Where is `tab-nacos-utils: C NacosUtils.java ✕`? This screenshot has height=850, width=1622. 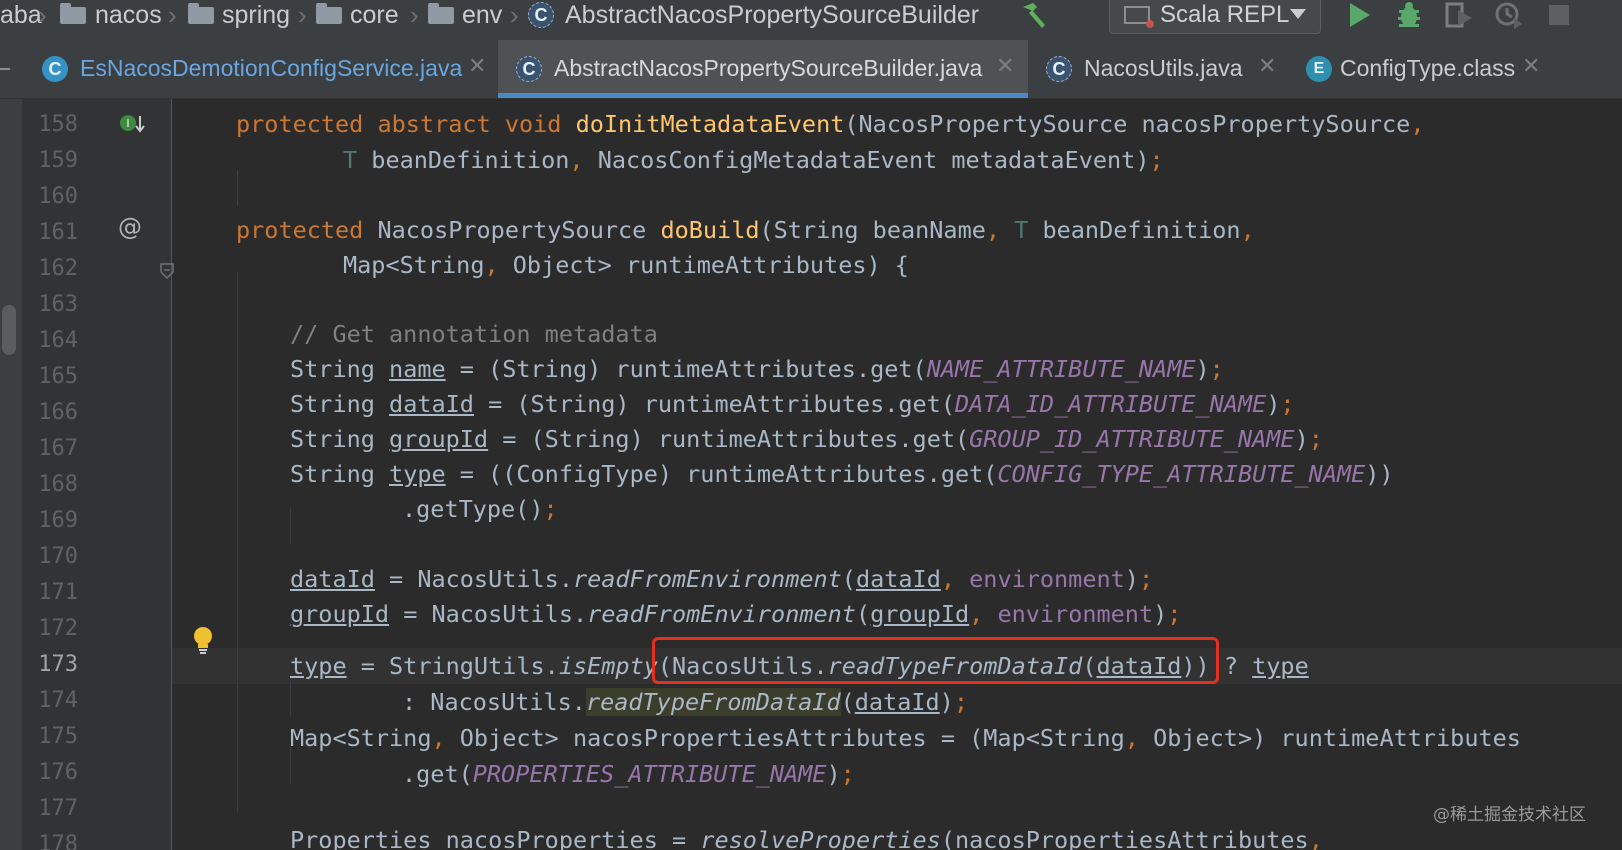 tab-nacos-utils: C NacosUtils.java ✕ is located at coordinates (1163, 69).